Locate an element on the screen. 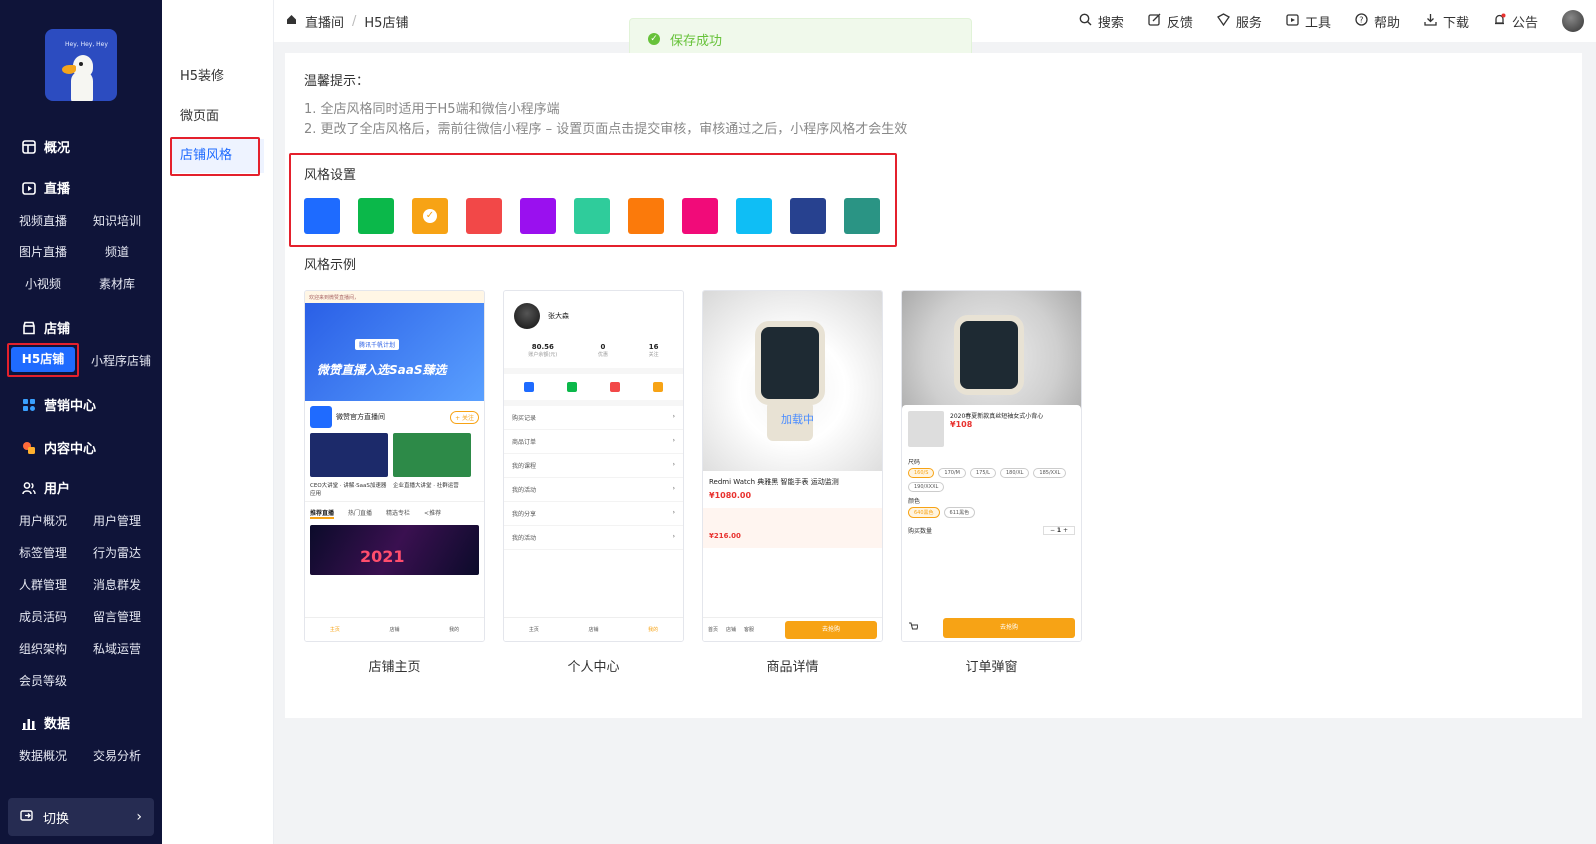 The width and height of the screenshot is (1596, 844). nav-users-label: 用户 is located at coordinates (57, 489).